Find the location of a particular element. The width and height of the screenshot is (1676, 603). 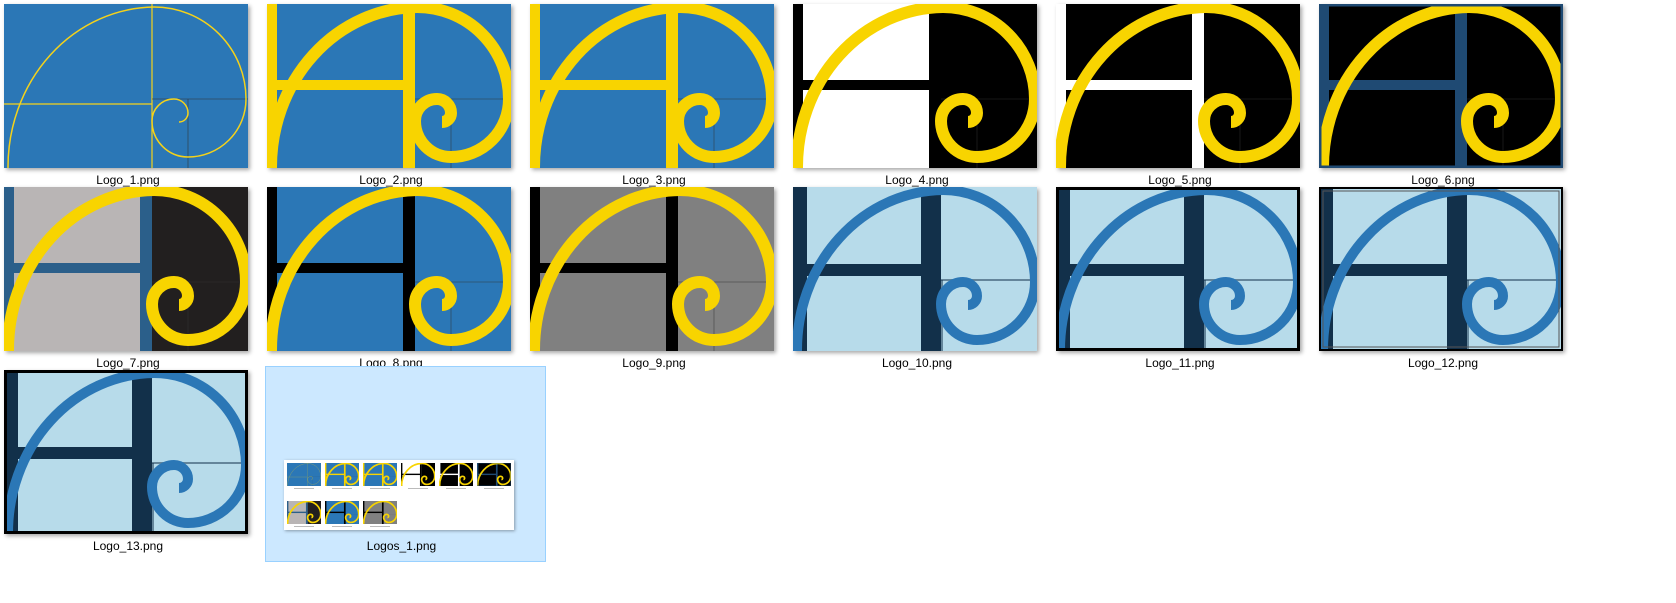

file-item: Logo_8.png is located at coordinates (403, 281).